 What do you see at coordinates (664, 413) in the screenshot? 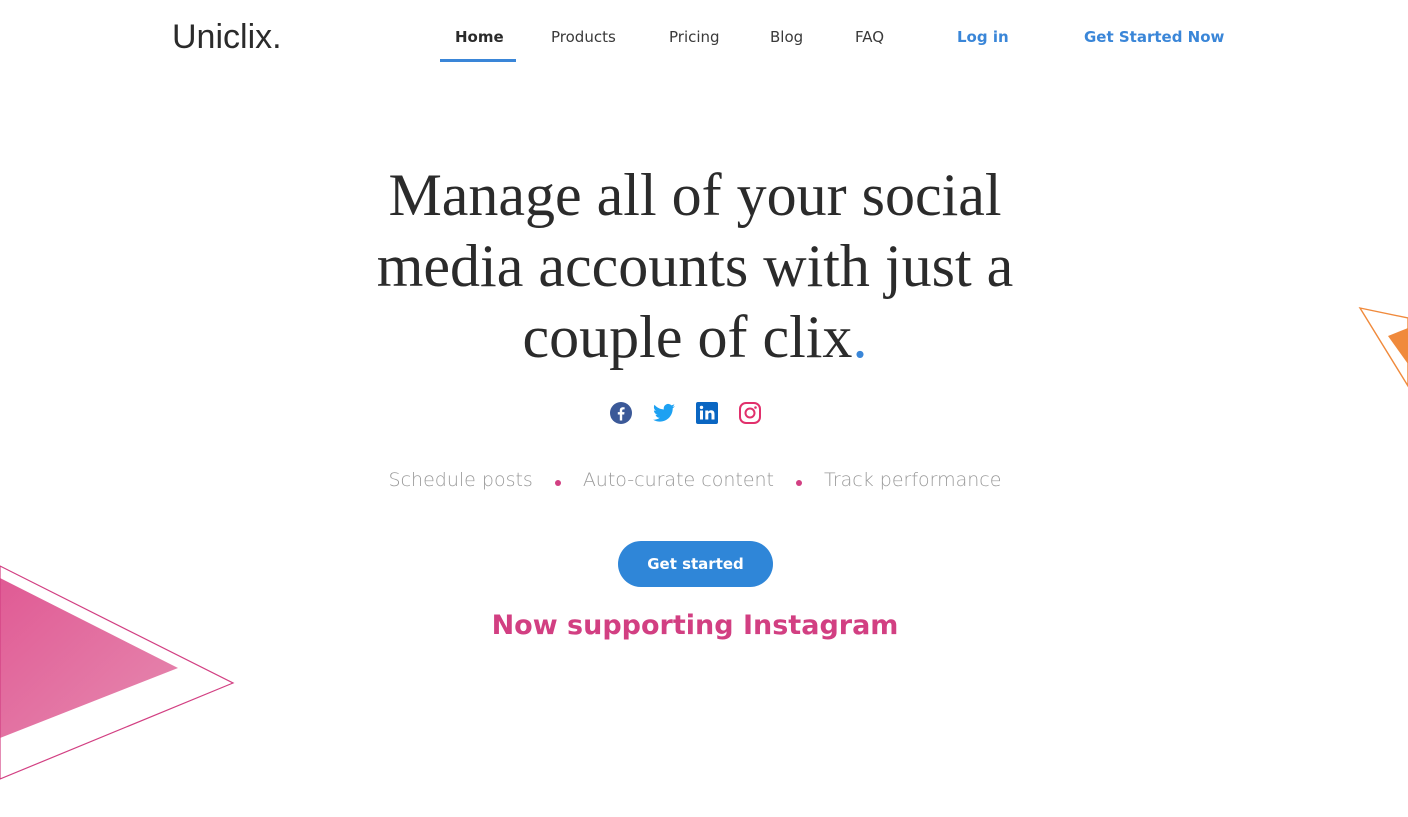
I see `twitter-icon` at bounding box center [664, 413].